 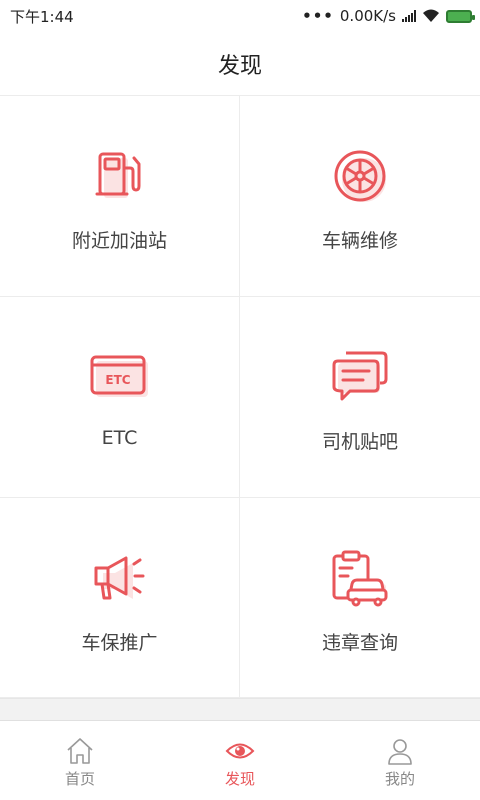 I want to click on grid-item-label: 违章查询, so click(x=359, y=643).